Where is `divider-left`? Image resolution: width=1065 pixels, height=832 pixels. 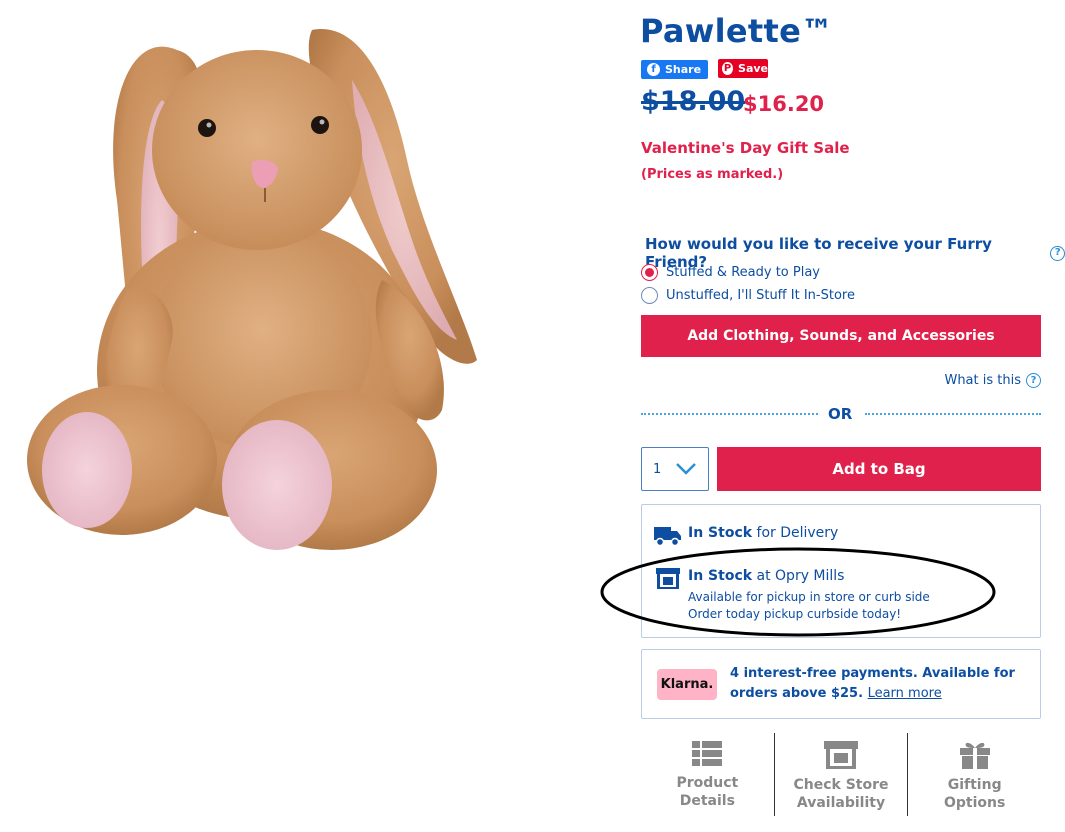 divider-left is located at coordinates (729, 414).